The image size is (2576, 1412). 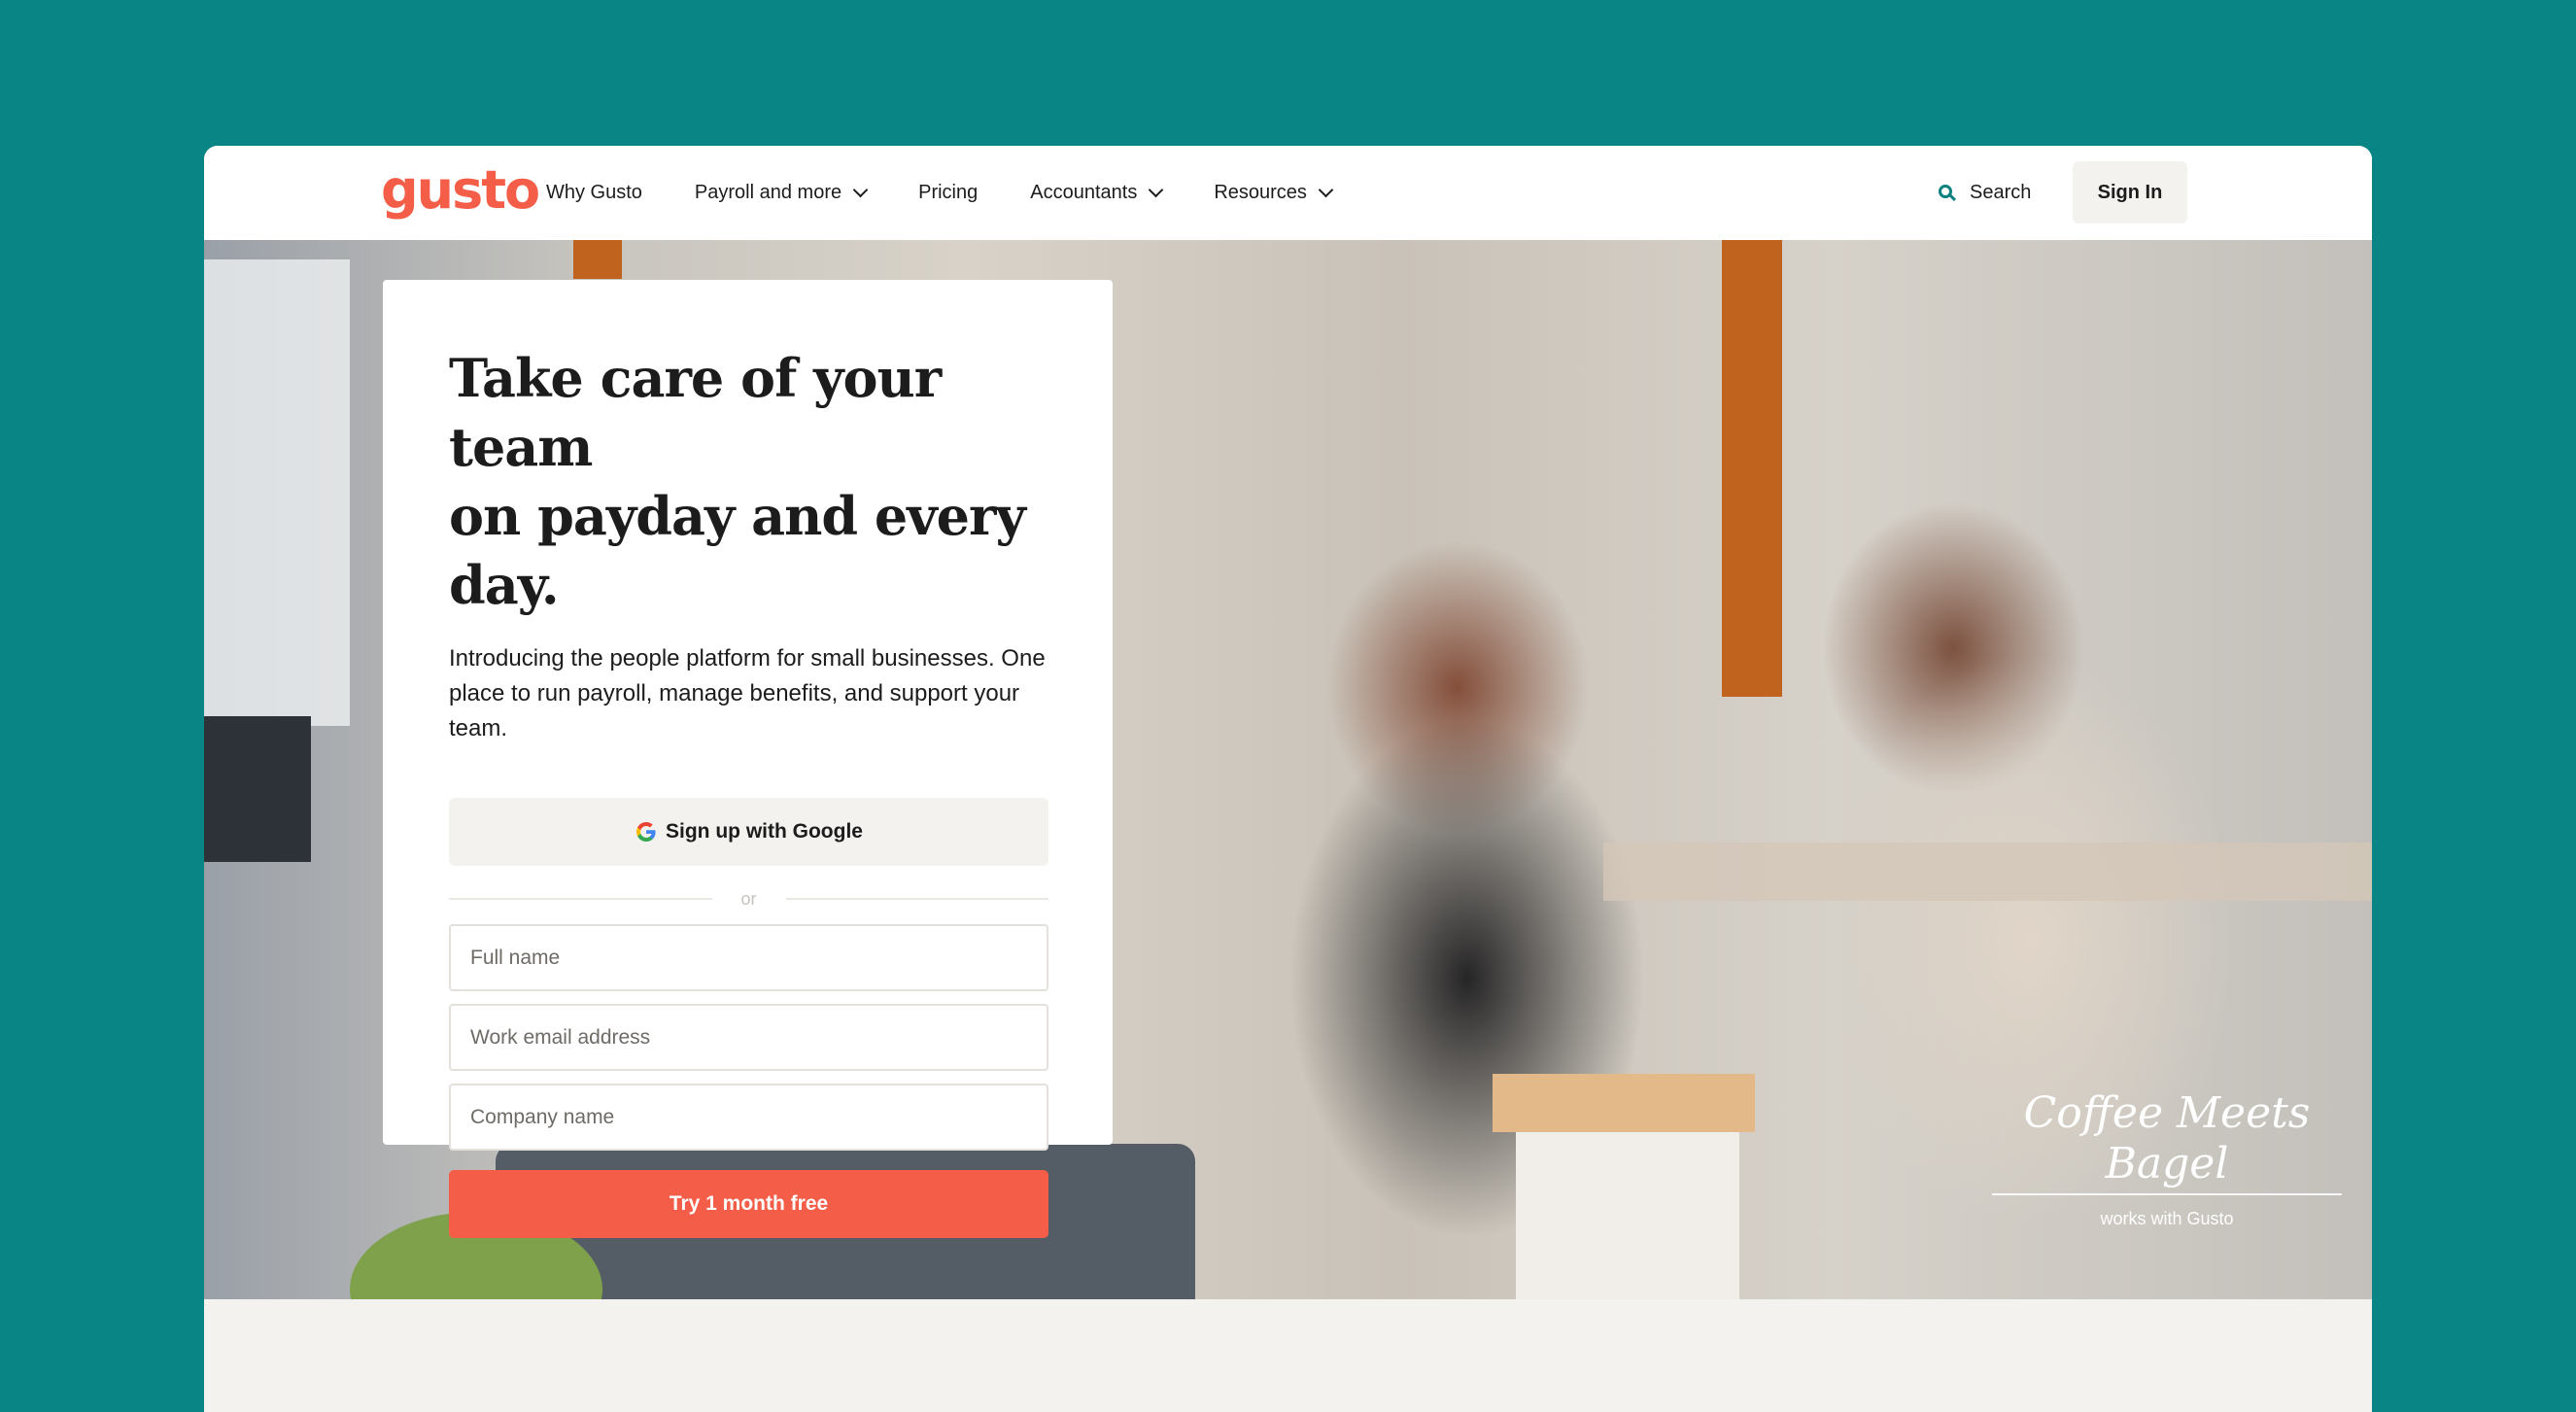 I want to click on gusto-logo: gusto, so click(x=460, y=190).